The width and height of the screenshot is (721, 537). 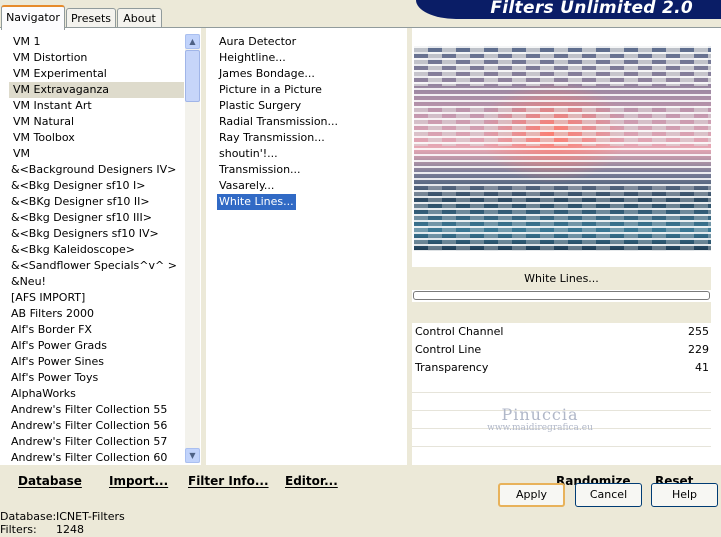 What do you see at coordinates (96, 378) in the screenshot?
I see `category-item: Alf's Power Toys` at bounding box center [96, 378].